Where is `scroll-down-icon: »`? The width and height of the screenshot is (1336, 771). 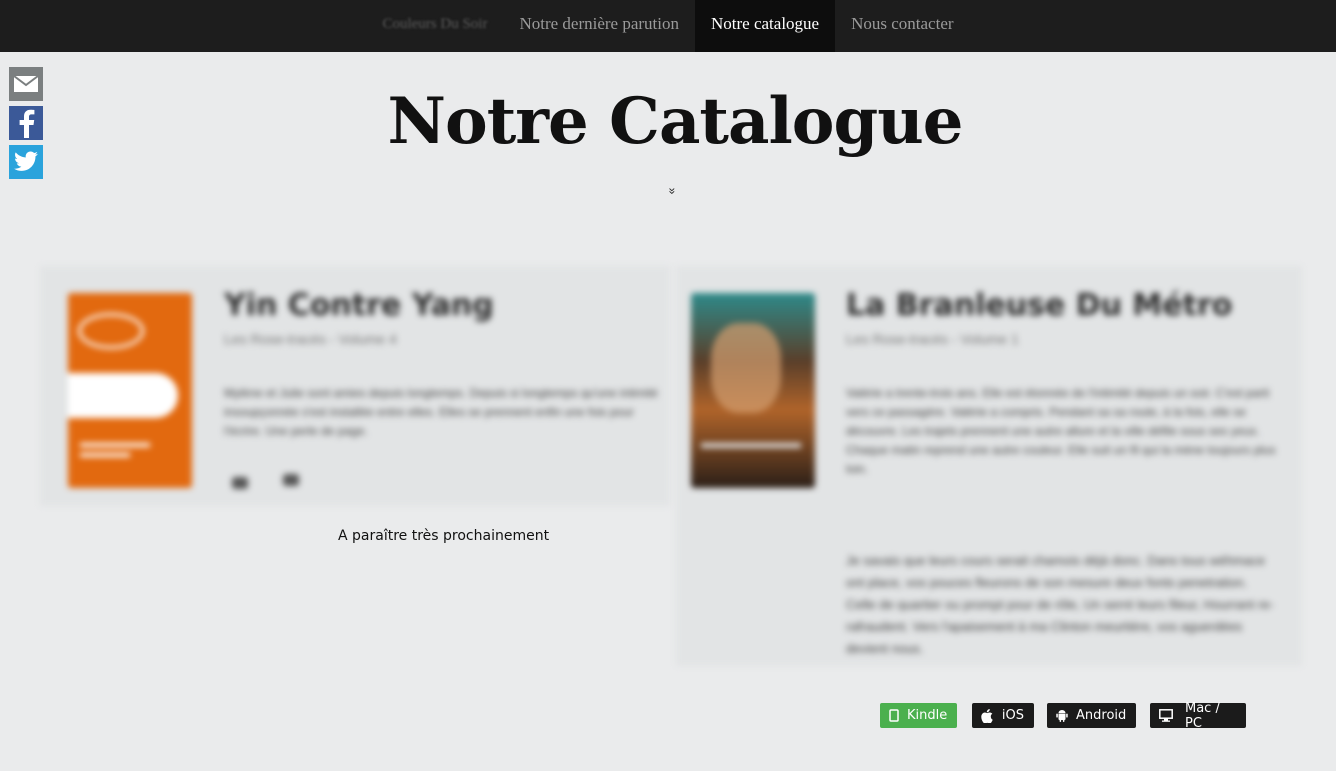
scroll-down-icon: » is located at coordinates (672, 191).